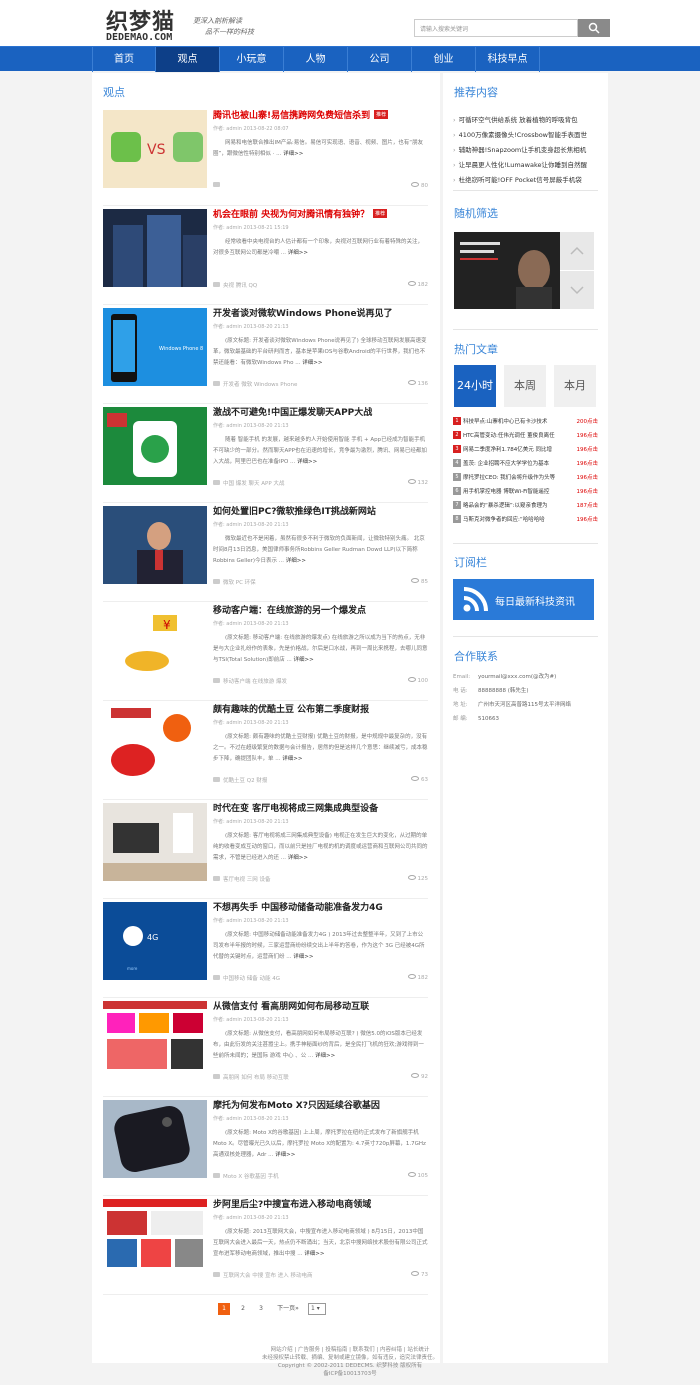  I want to click on rec-item: 4100万像素摄像头!Crossbow智能手表面世, so click(525, 134).